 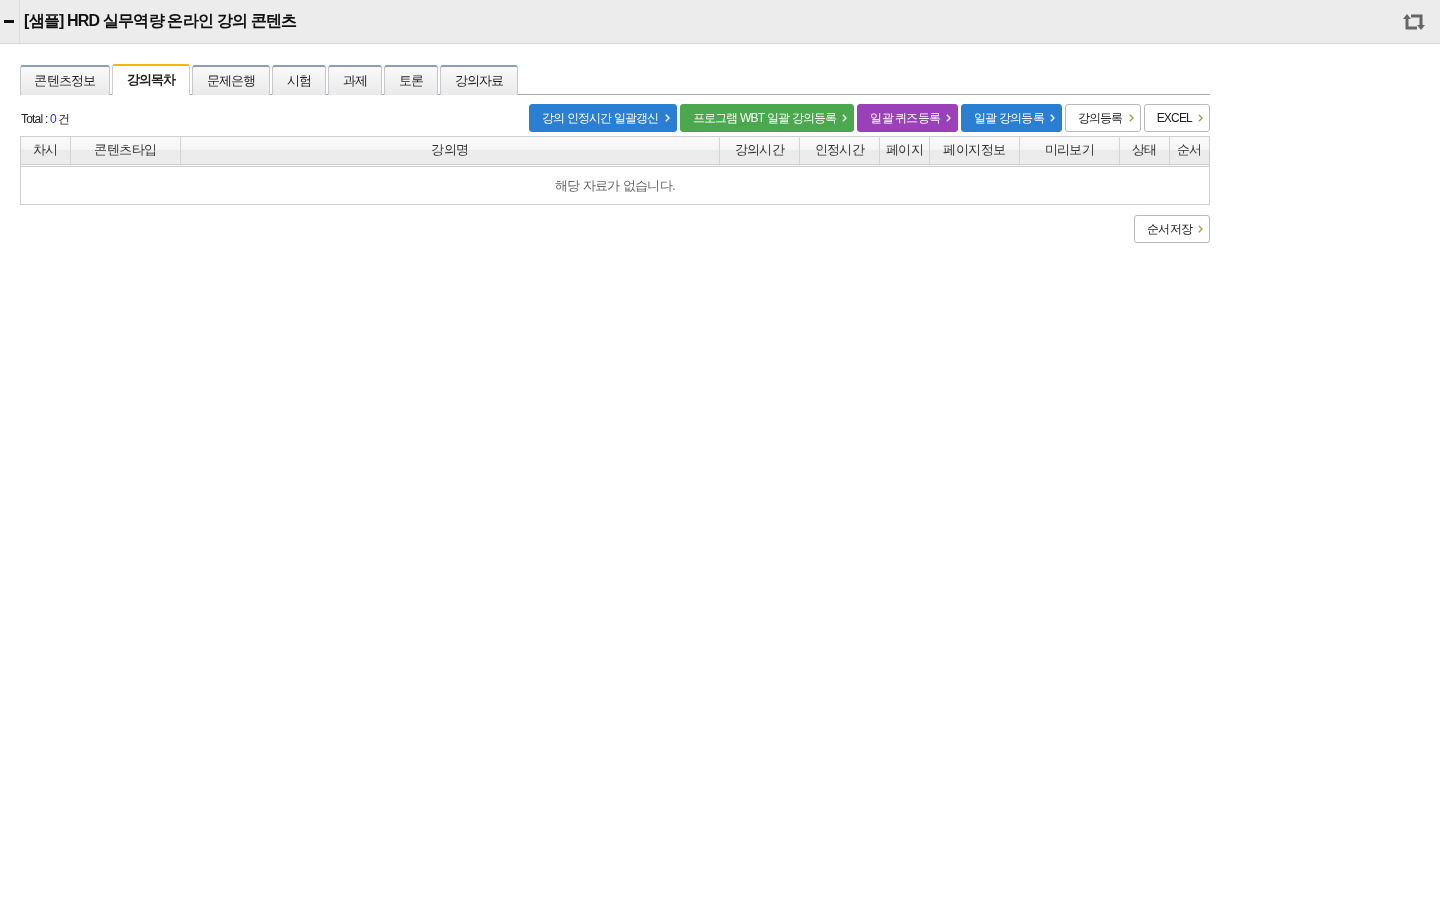 What do you see at coordinates (1176, 118) in the screenshot?
I see `outline-button: EXCEL` at bounding box center [1176, 118].